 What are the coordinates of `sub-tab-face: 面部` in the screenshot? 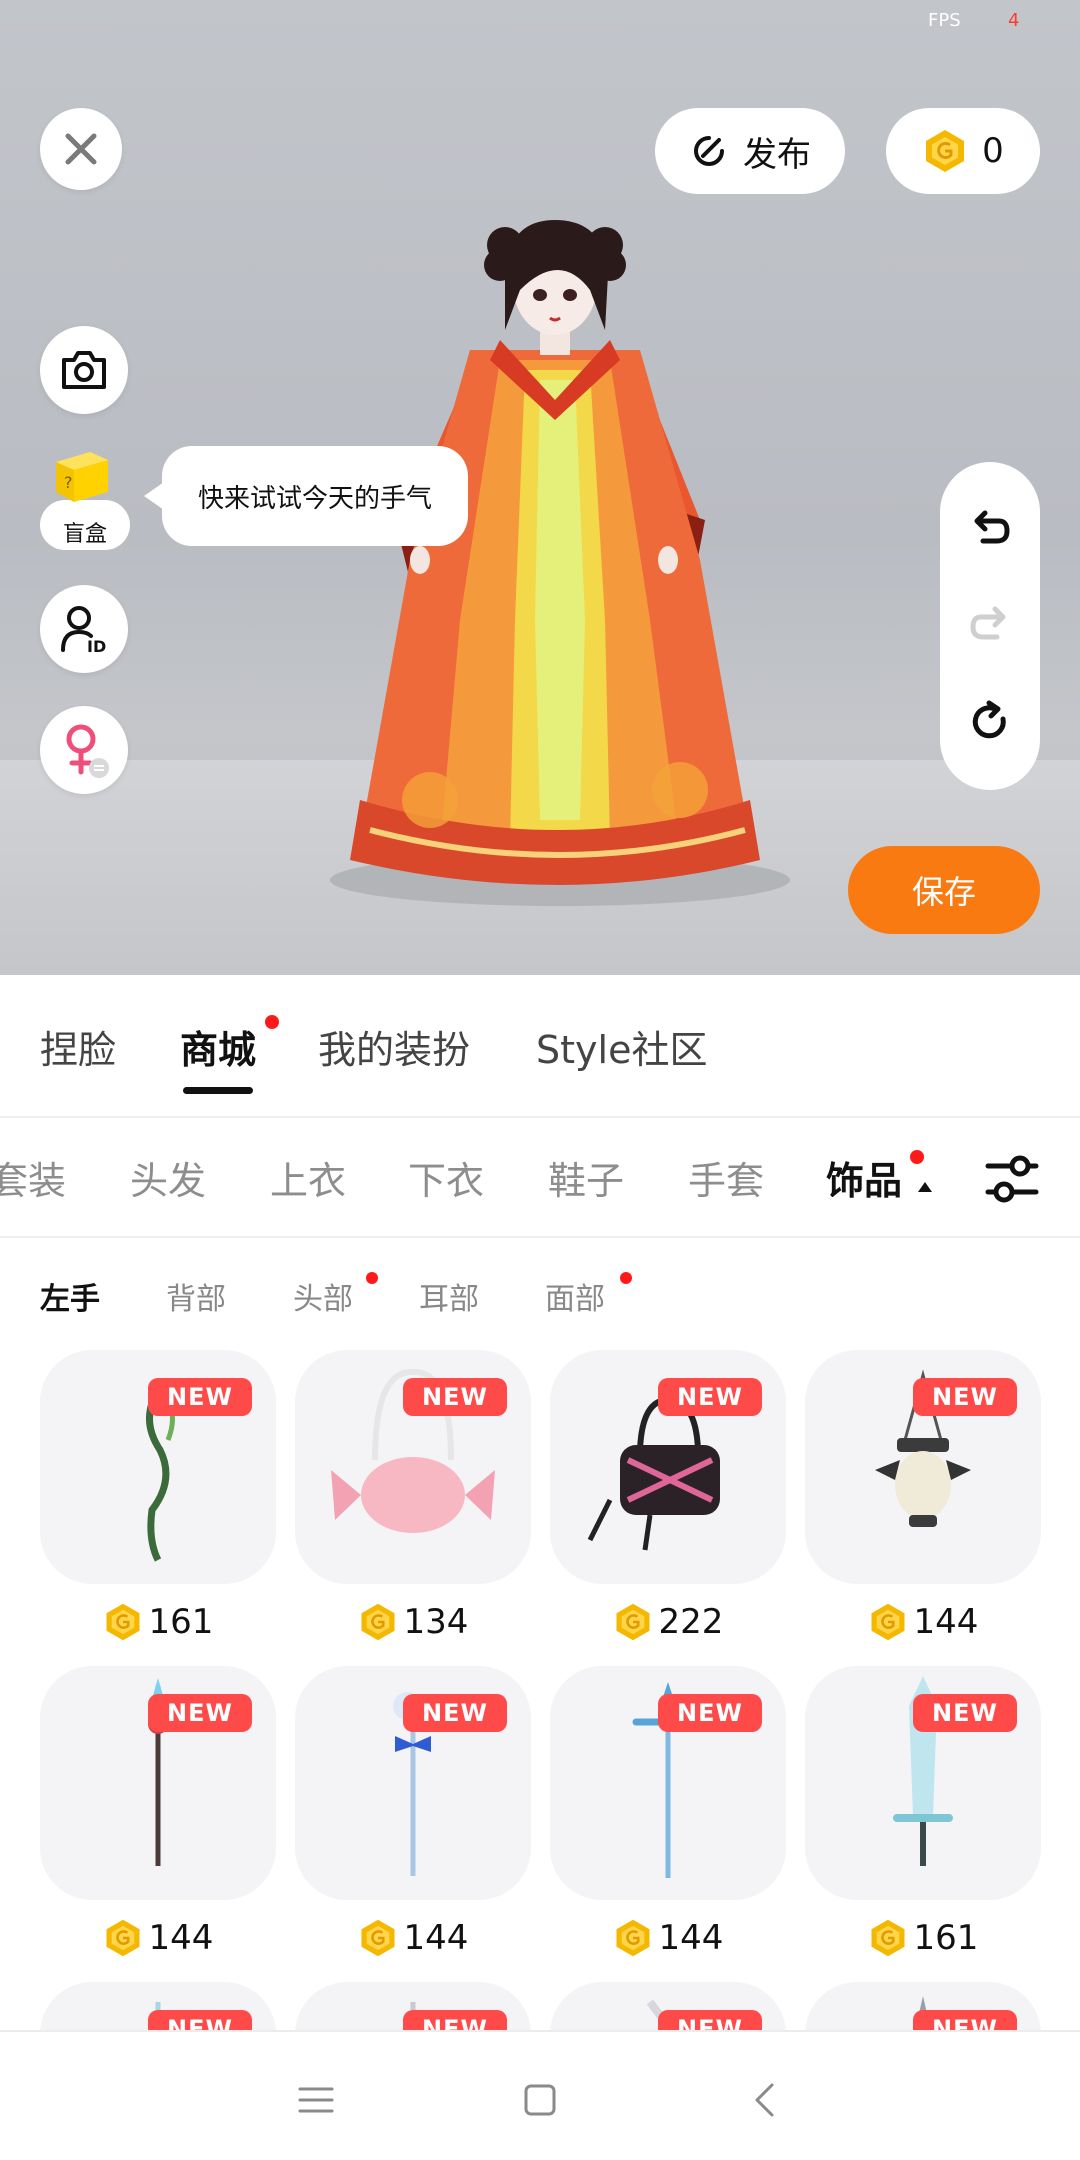 It's located at (575, 1296).